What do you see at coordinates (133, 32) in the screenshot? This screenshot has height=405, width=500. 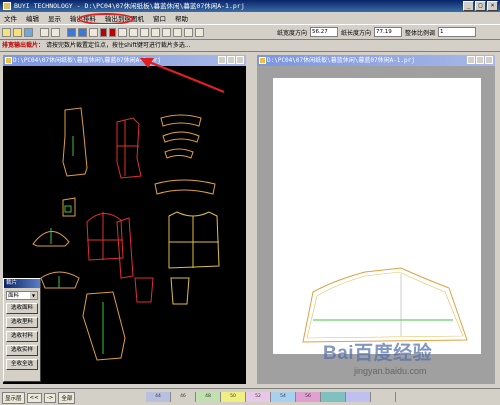 I see `flip-icon` at bounding box center [133, 32].